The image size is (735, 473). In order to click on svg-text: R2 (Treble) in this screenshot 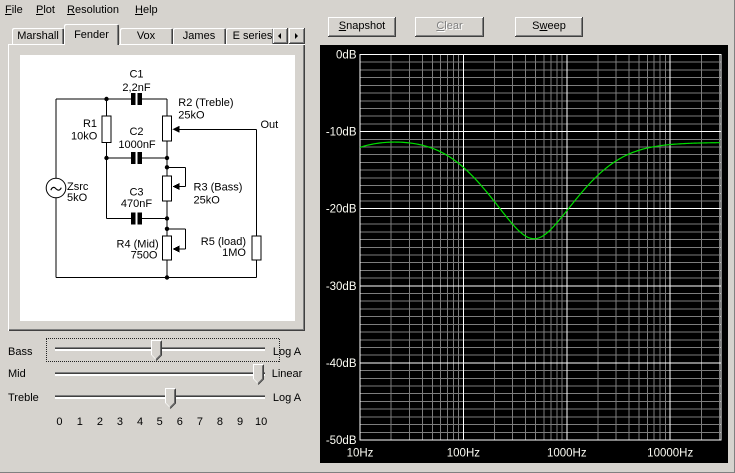, I will do `click(205, 103)`.